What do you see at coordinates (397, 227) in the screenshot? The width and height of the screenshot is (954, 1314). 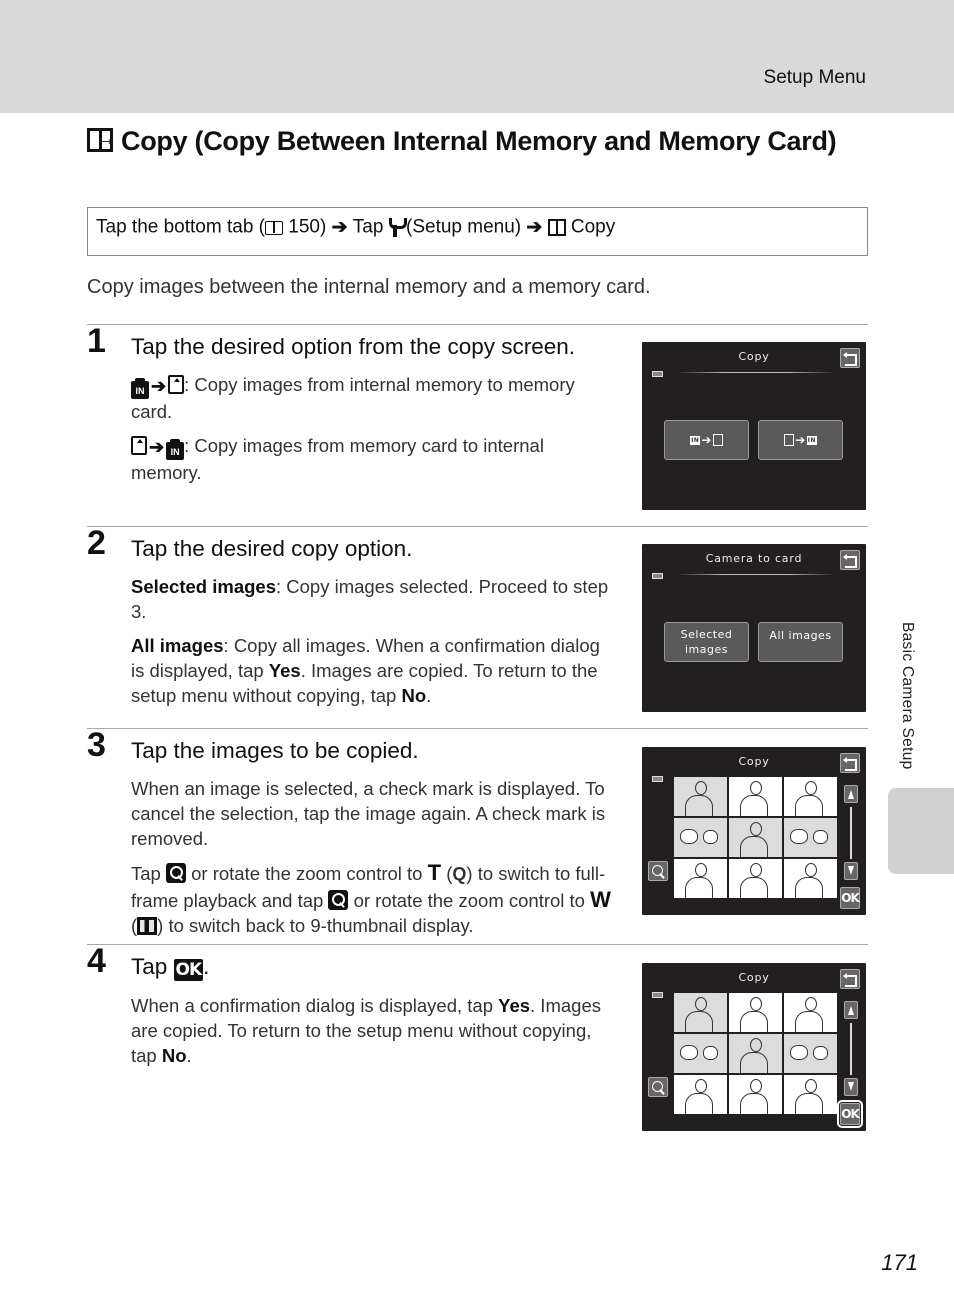 I see `wrench-icon` at bounding box center [397, 227].